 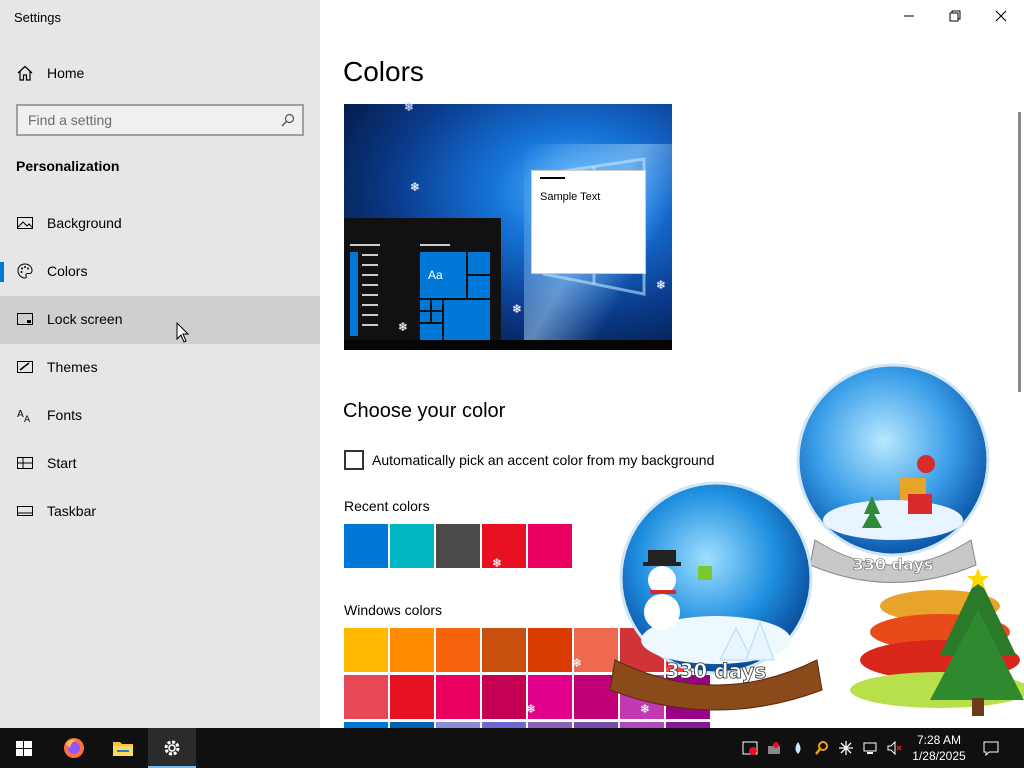 I want to click on network-icon, so click(x=870, y=748).